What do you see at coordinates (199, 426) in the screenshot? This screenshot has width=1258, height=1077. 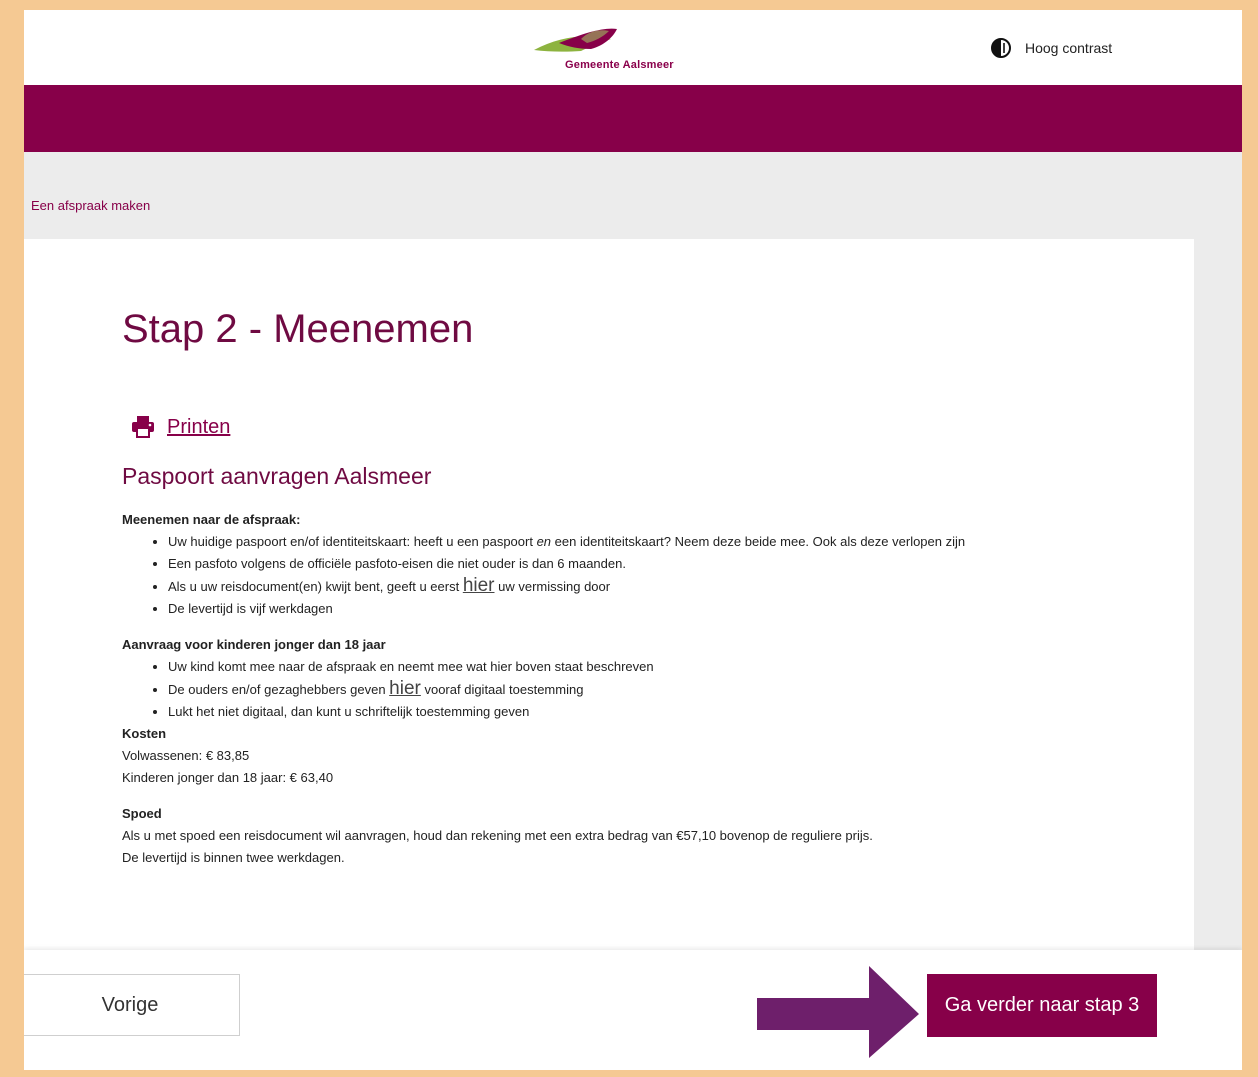 I see `print-label: Printen` at bounding box center [199, 426].